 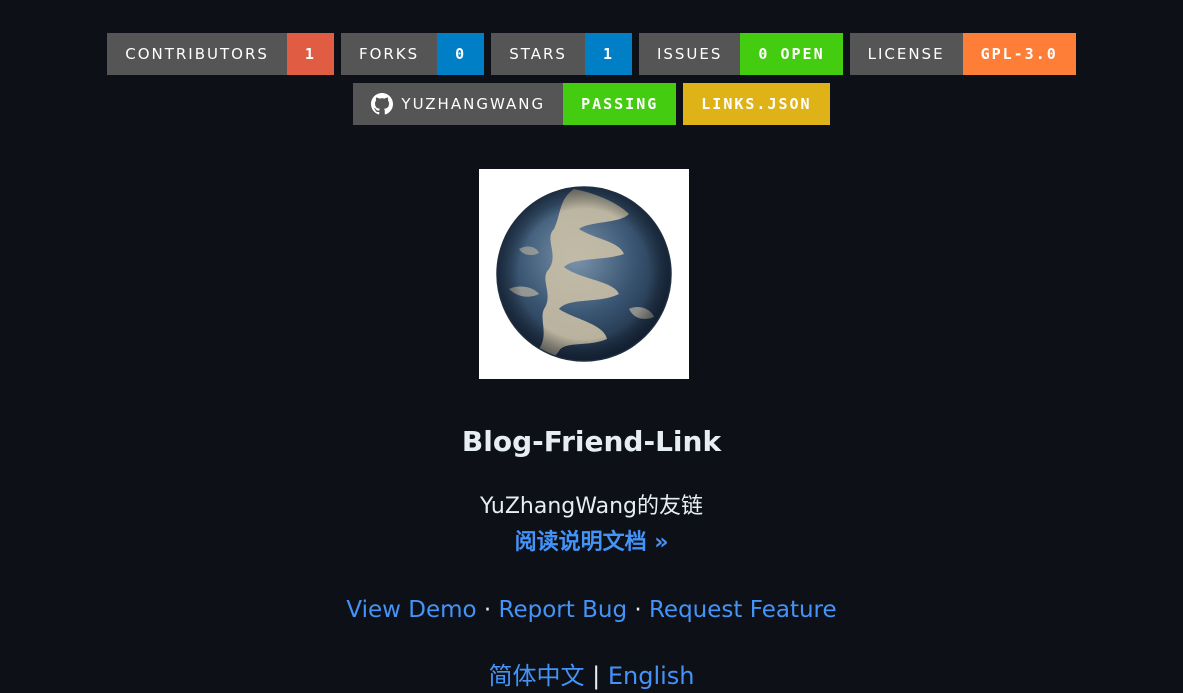 What do you see at coordinates (689, 54) in the screenshot?
I see `badge-label: ISSUES` at bounding box center [689, 54].